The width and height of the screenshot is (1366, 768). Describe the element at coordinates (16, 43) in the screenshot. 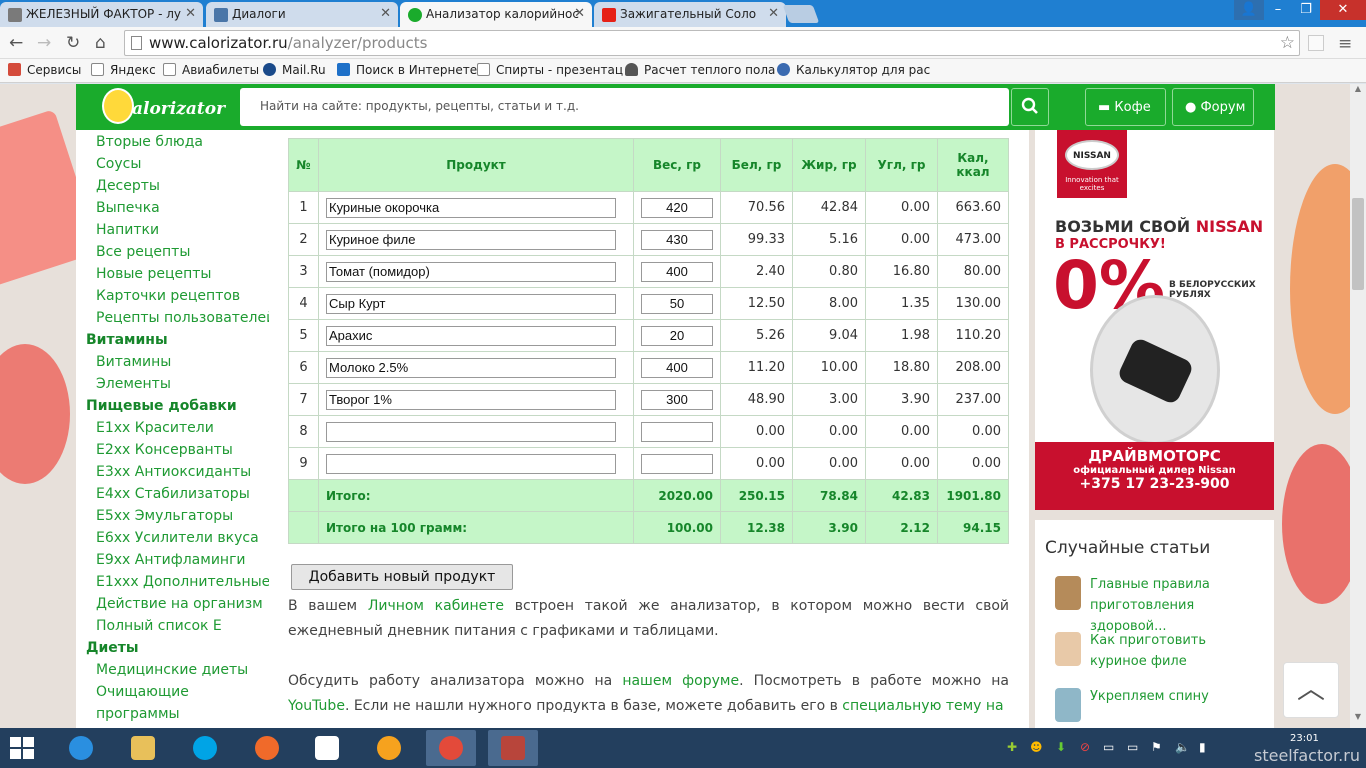

I see `back-icon: ←` at that location.